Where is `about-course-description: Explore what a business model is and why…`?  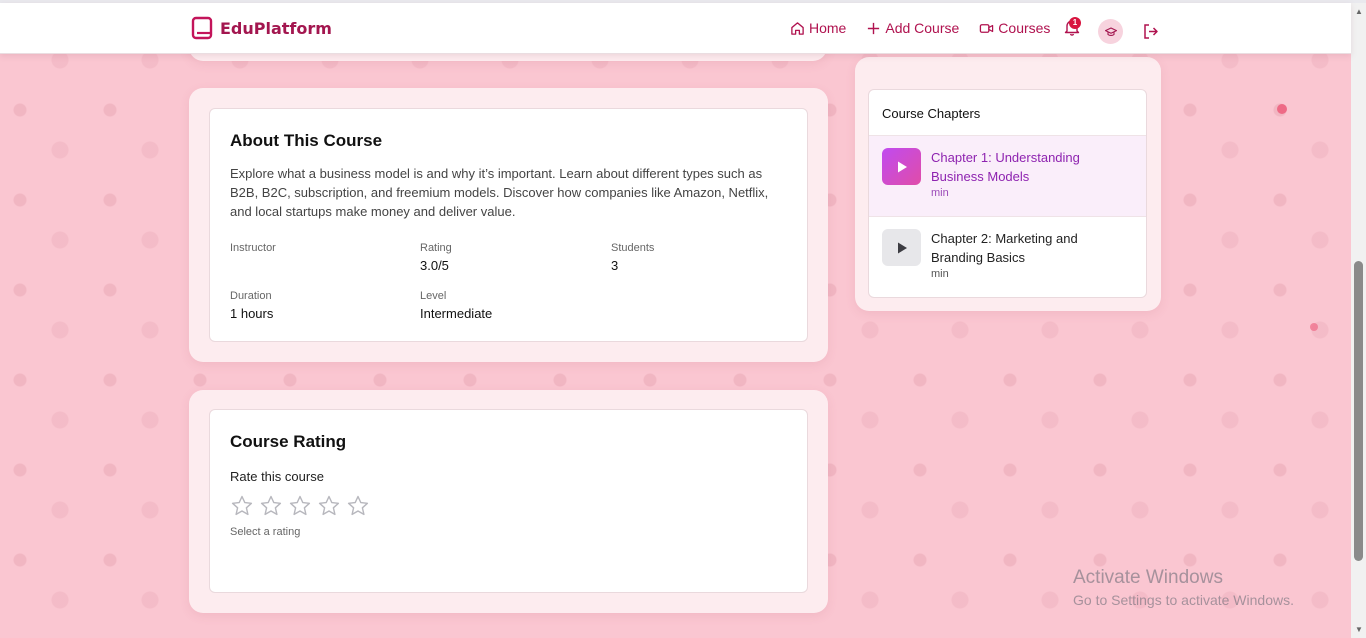
about-course-description: Explore what a business model is and why… is located at coordinates (499, 192).